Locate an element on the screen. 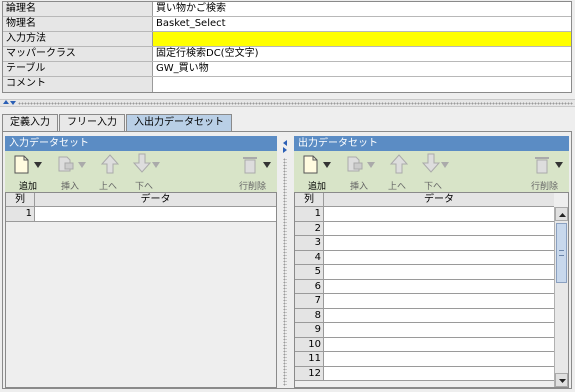 Image resolution: width=575 pixels, height=392 pixels. tab-definition-input: 定義入力 is located at coordinates (30, 122).